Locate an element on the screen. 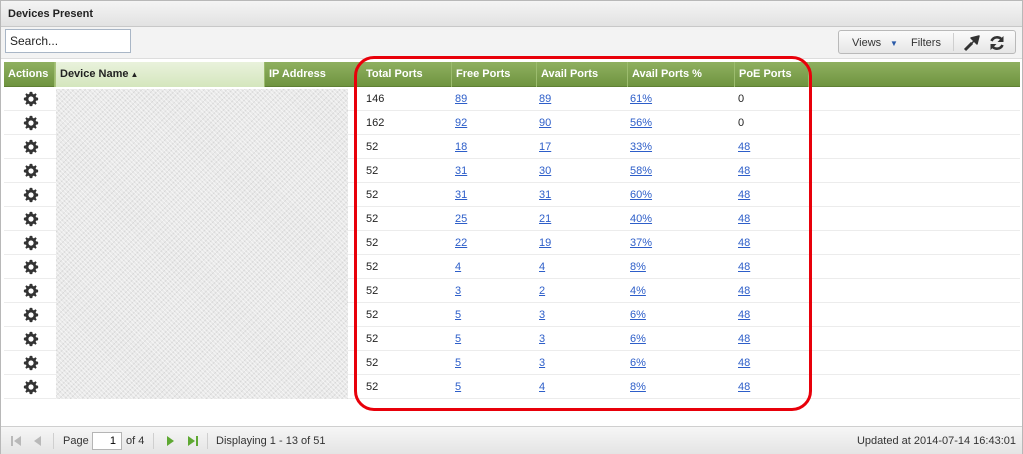 The image size is (1023, 454). avail-ports-pct-link: 37% is located at coordinates (641, 243).